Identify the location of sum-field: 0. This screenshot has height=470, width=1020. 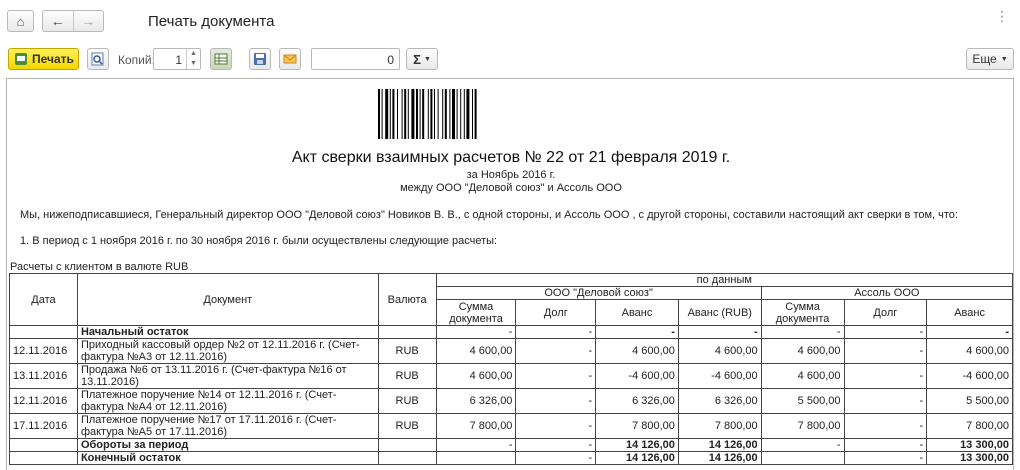
(355, 59).